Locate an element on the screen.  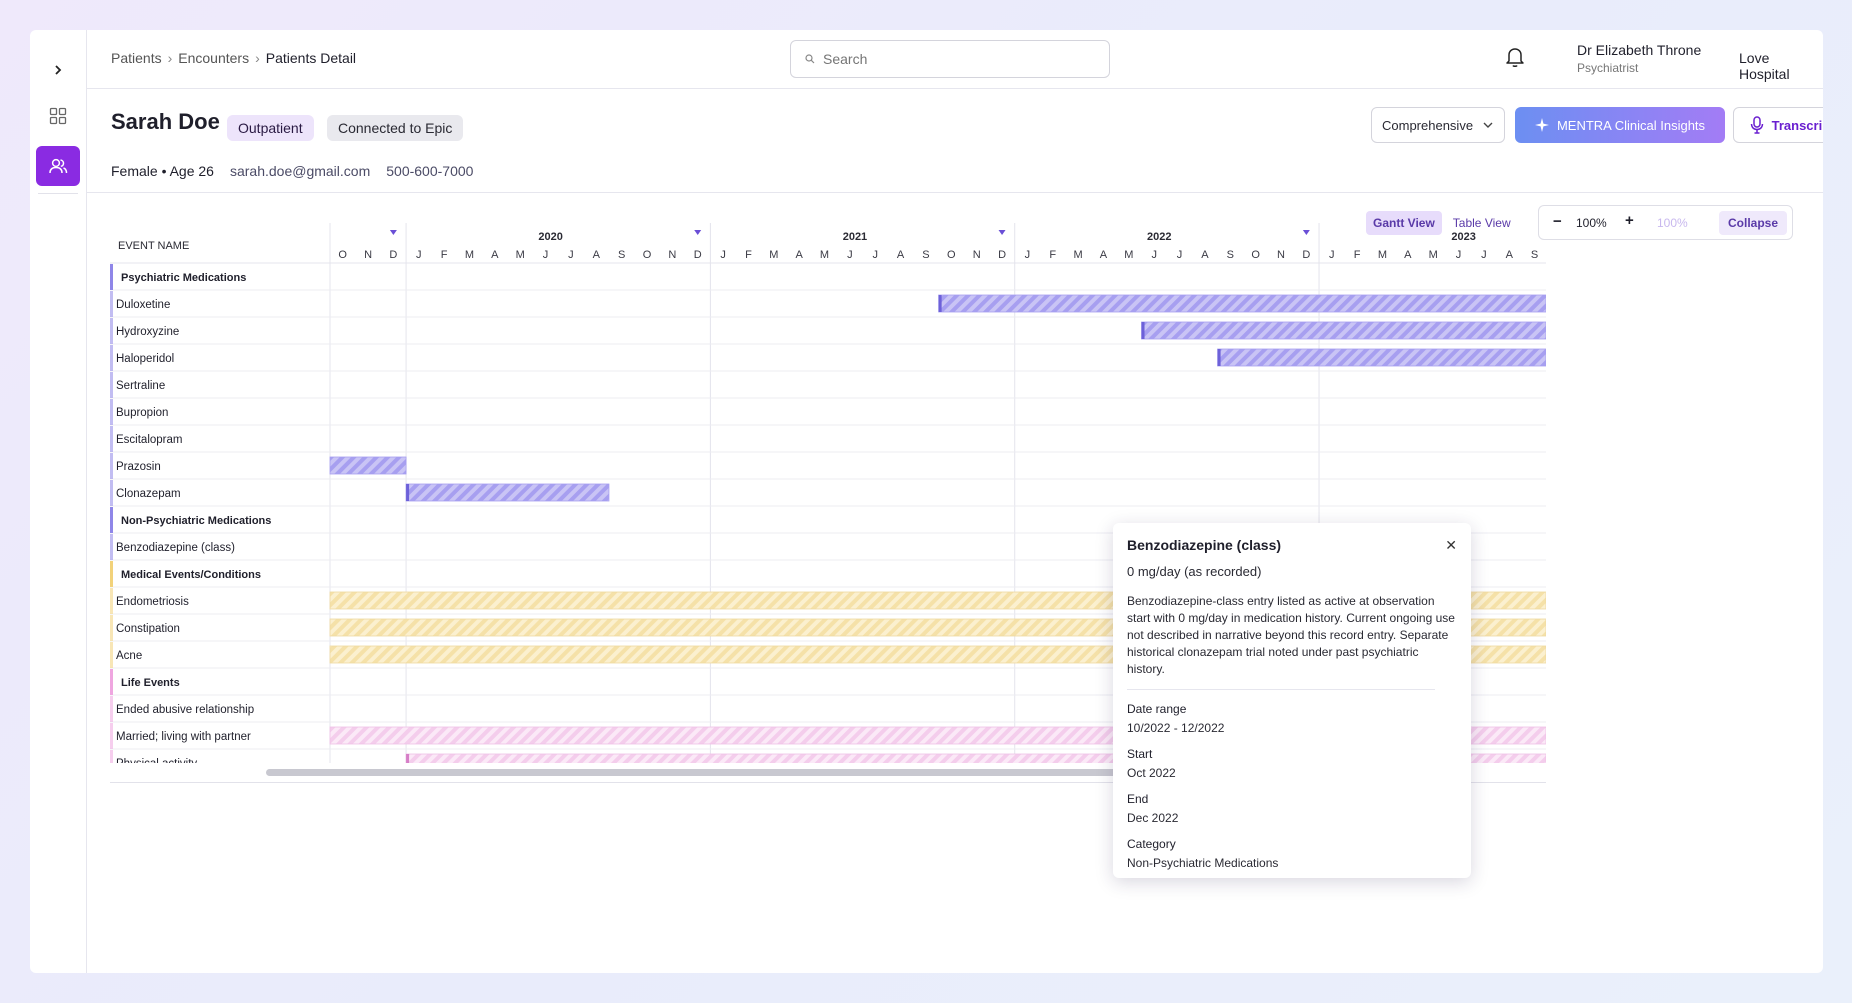
patient-phone: 500-600-7000 is located at coordinates (429, 171).